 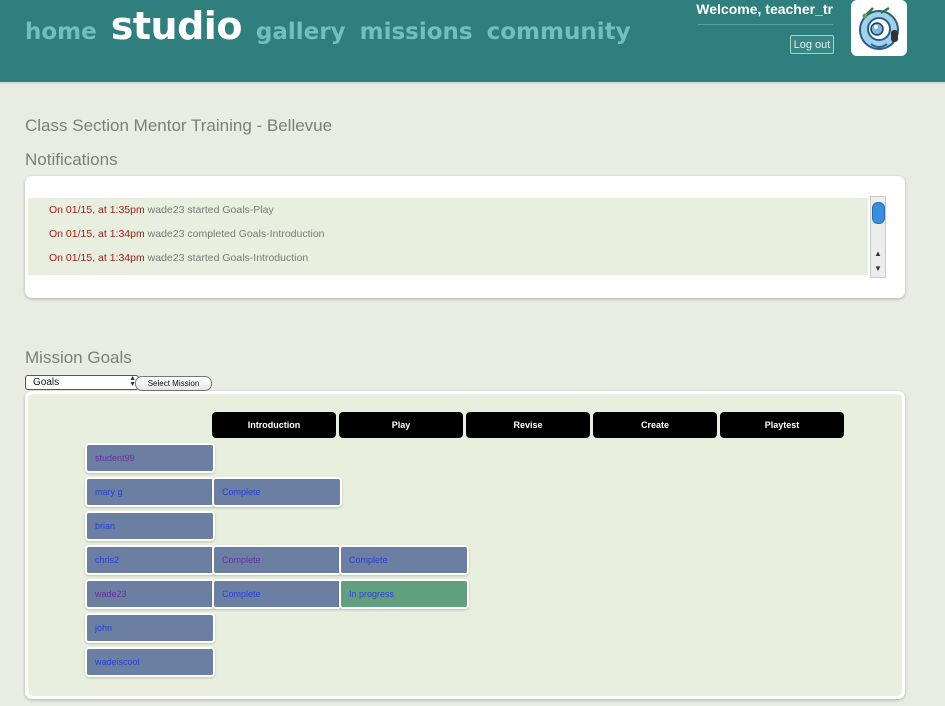 What do you see at coordinates (765, 24) in the screenshot?
I see `divider` at bounding box center [765, 24].